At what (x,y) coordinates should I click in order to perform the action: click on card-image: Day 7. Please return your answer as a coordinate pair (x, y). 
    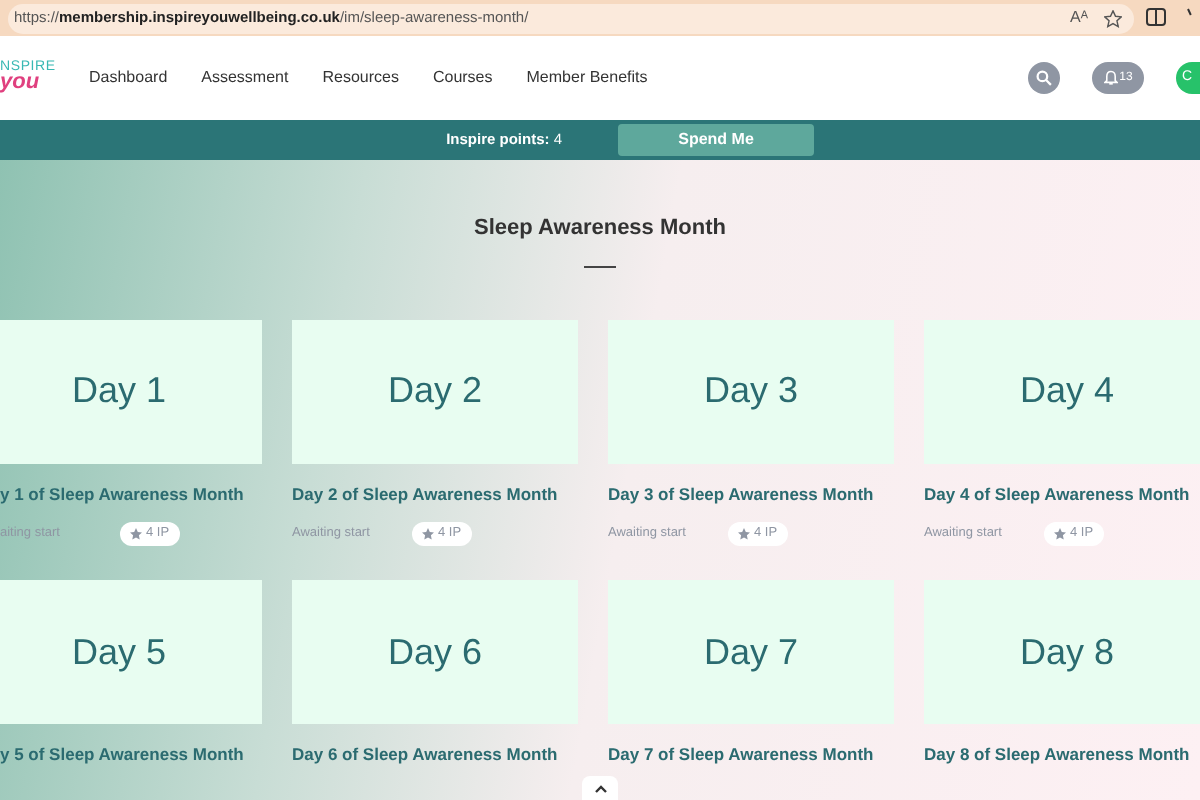
    Looking at the image, I should click on (751, 652).